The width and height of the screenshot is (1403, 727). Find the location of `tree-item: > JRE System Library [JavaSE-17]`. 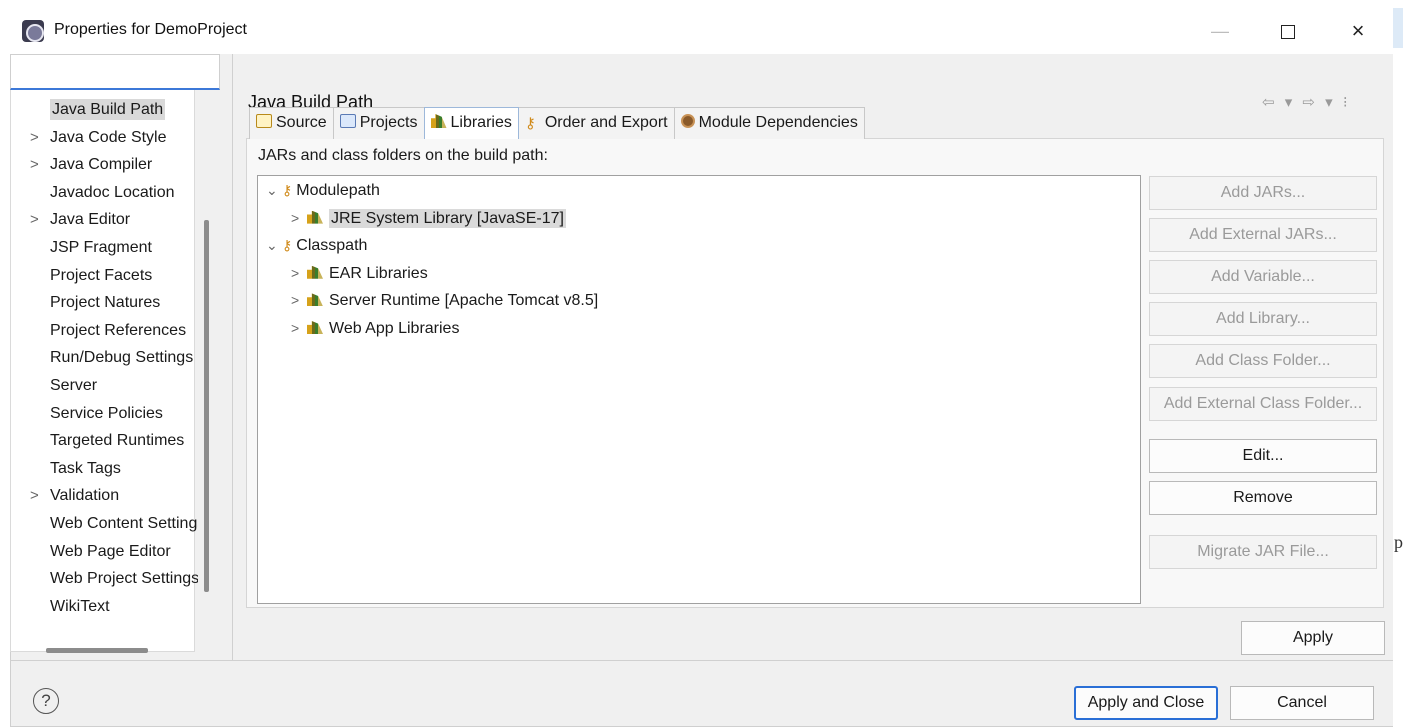

tree-item: > JRE System Library [JavaSE-17] is located at coordinates (428, 218).